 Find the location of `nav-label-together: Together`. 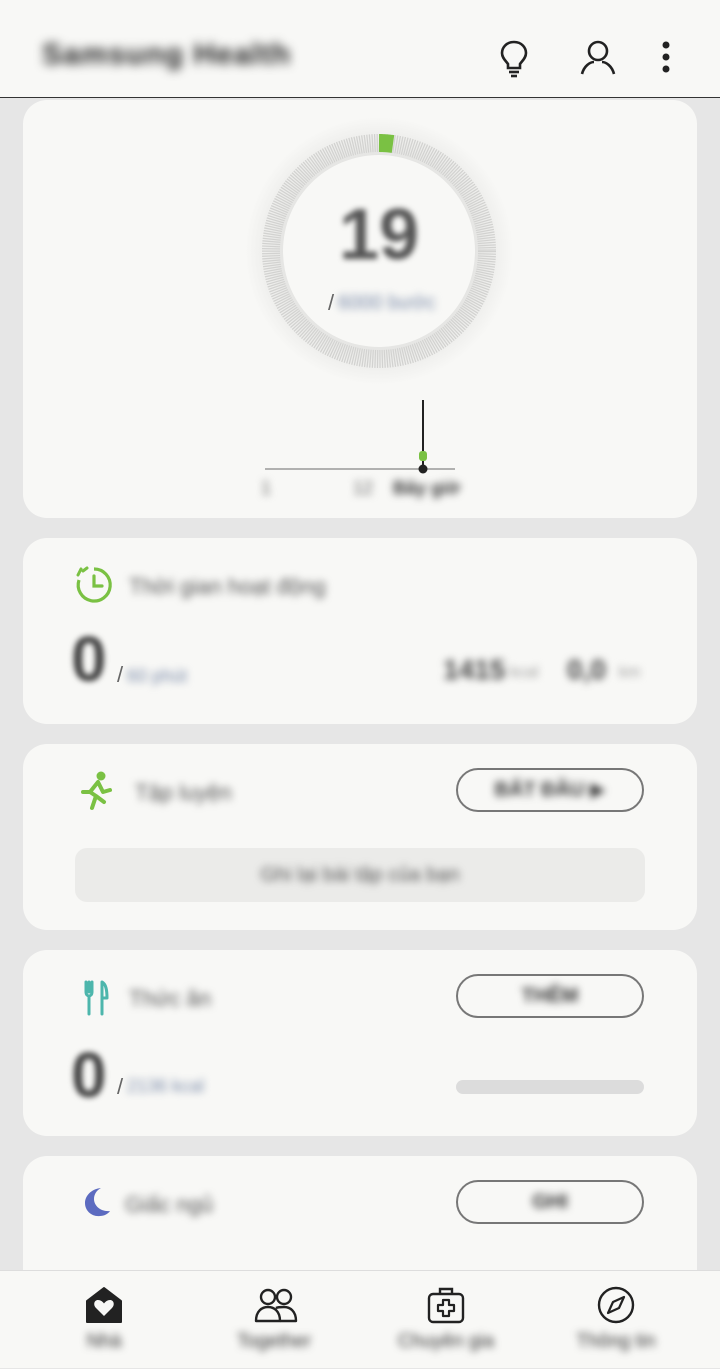

nav-label-together: Together is located at coordinates (274, 1341).